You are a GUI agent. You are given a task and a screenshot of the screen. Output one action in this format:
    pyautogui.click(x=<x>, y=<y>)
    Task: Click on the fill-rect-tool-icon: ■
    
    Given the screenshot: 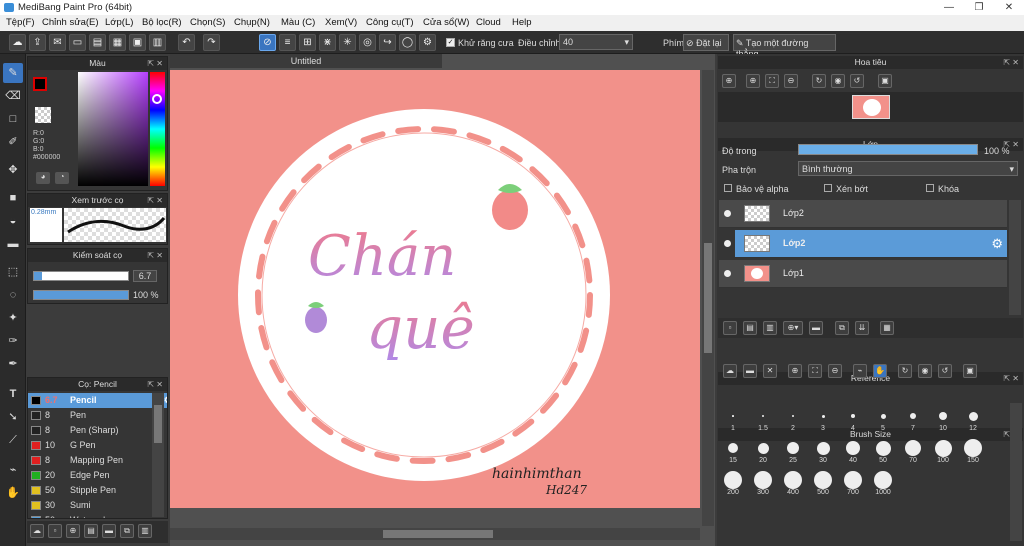 What is the action you would take?
    pyautogui.click(x=13, y=198)
    